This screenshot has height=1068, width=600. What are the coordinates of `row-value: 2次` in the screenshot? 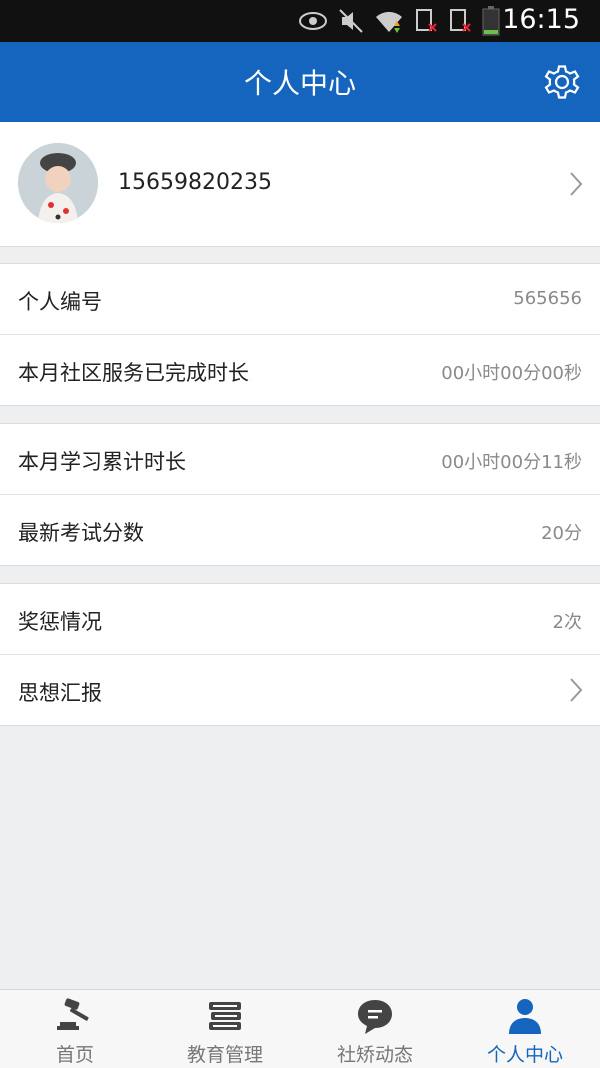 It's located at (567, 622).